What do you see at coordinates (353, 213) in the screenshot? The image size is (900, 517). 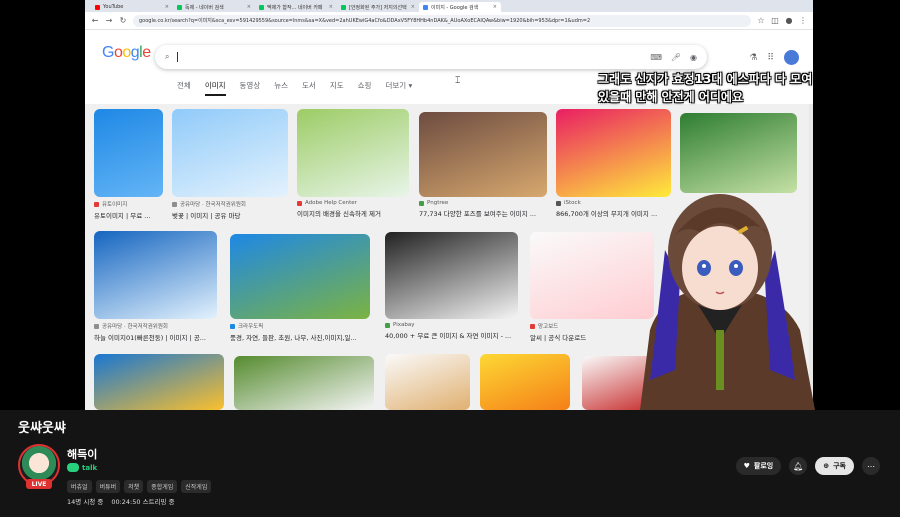 I see `result-caption: 이미지의 배경을 신속하게 제거` at bounding box center [353, 213].